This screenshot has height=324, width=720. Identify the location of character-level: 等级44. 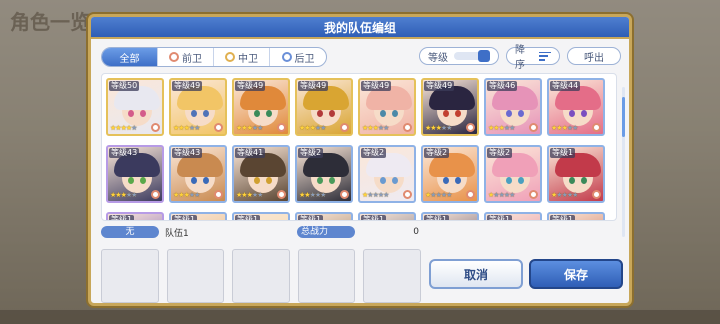
(565, 86).